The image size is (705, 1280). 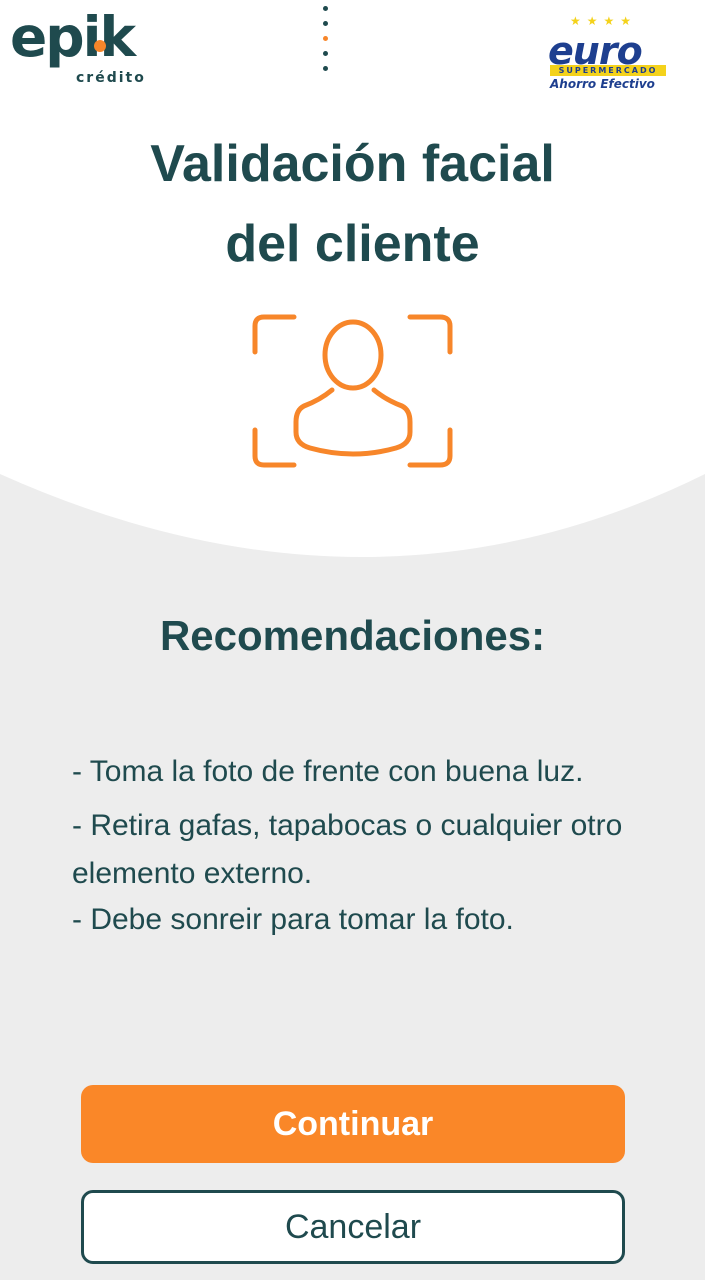 What do you see at coordinates (353, 1124) in the screenshot?
I see `continue-button: Continuar` at bounding box center [353, 1124].